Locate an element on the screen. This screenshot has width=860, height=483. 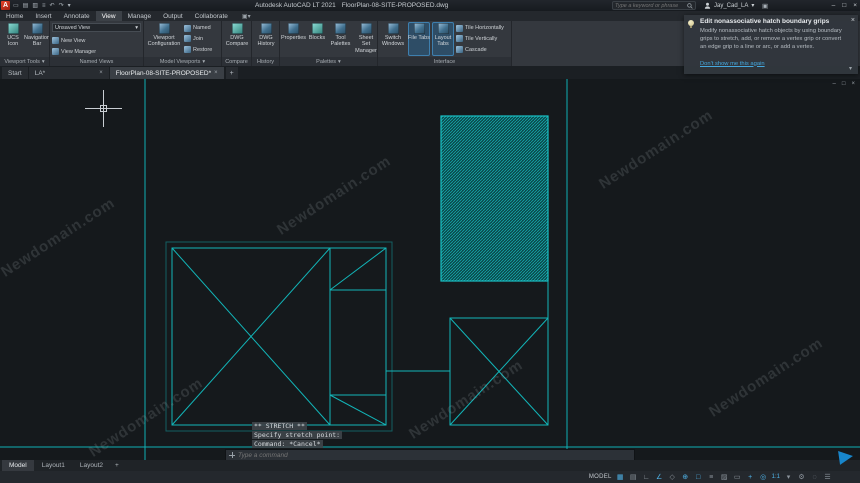
tile-vertically-button: Tile Vertically is located at coordinates (480, 39).